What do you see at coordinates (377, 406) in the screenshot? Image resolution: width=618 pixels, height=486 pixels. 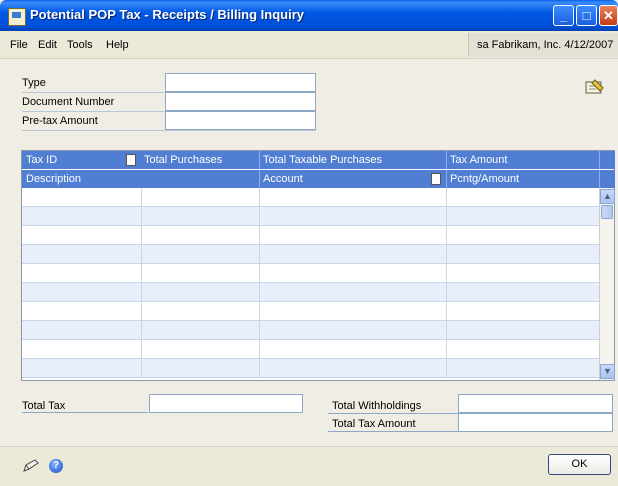 I see `total-withholdings-label: Total Withholdings` at bounding box center [377, 406].